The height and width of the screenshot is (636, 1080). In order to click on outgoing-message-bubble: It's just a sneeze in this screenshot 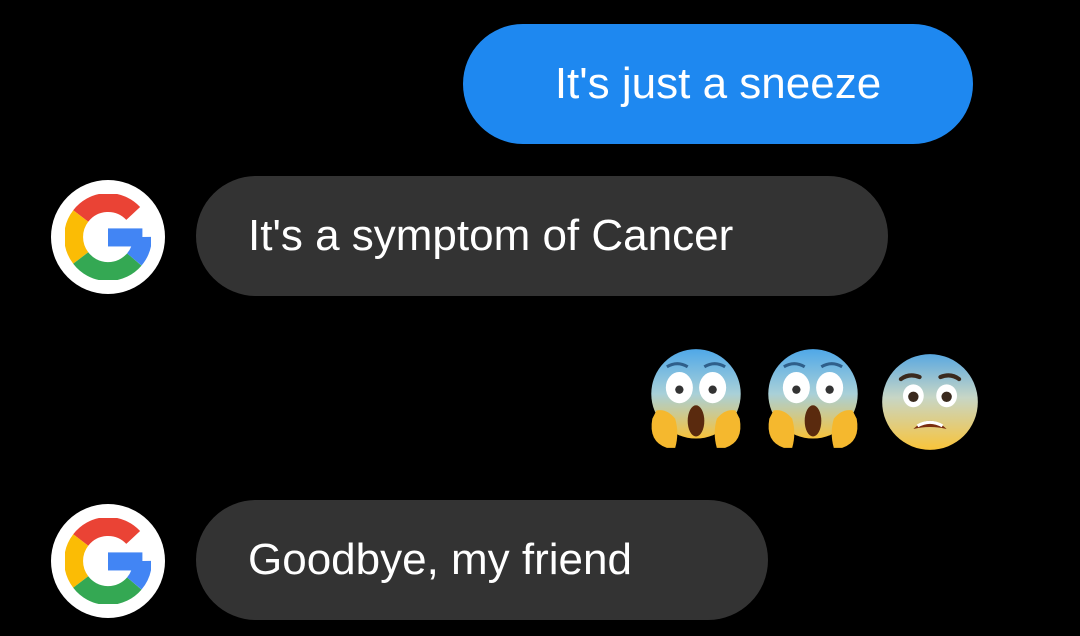, I will do `click(718, 84)`.